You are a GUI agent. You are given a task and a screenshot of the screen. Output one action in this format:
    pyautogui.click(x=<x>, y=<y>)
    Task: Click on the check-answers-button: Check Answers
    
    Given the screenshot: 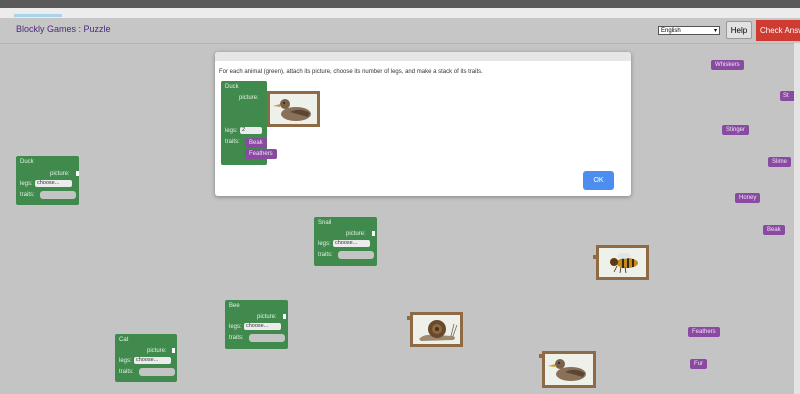 What is the action you would take?
    pyautogui.click(x=778, y=30)
    